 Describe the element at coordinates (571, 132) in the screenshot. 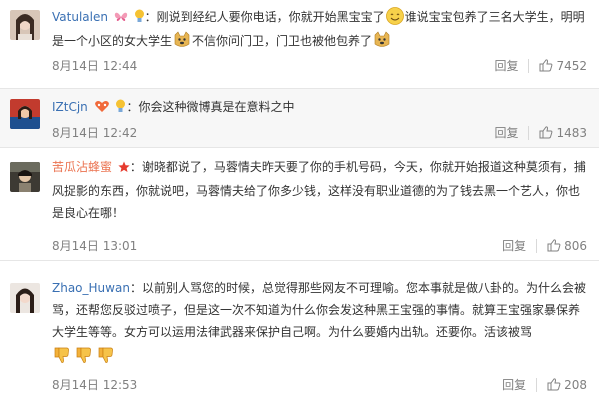

I see `like-count: 1483` at that location.